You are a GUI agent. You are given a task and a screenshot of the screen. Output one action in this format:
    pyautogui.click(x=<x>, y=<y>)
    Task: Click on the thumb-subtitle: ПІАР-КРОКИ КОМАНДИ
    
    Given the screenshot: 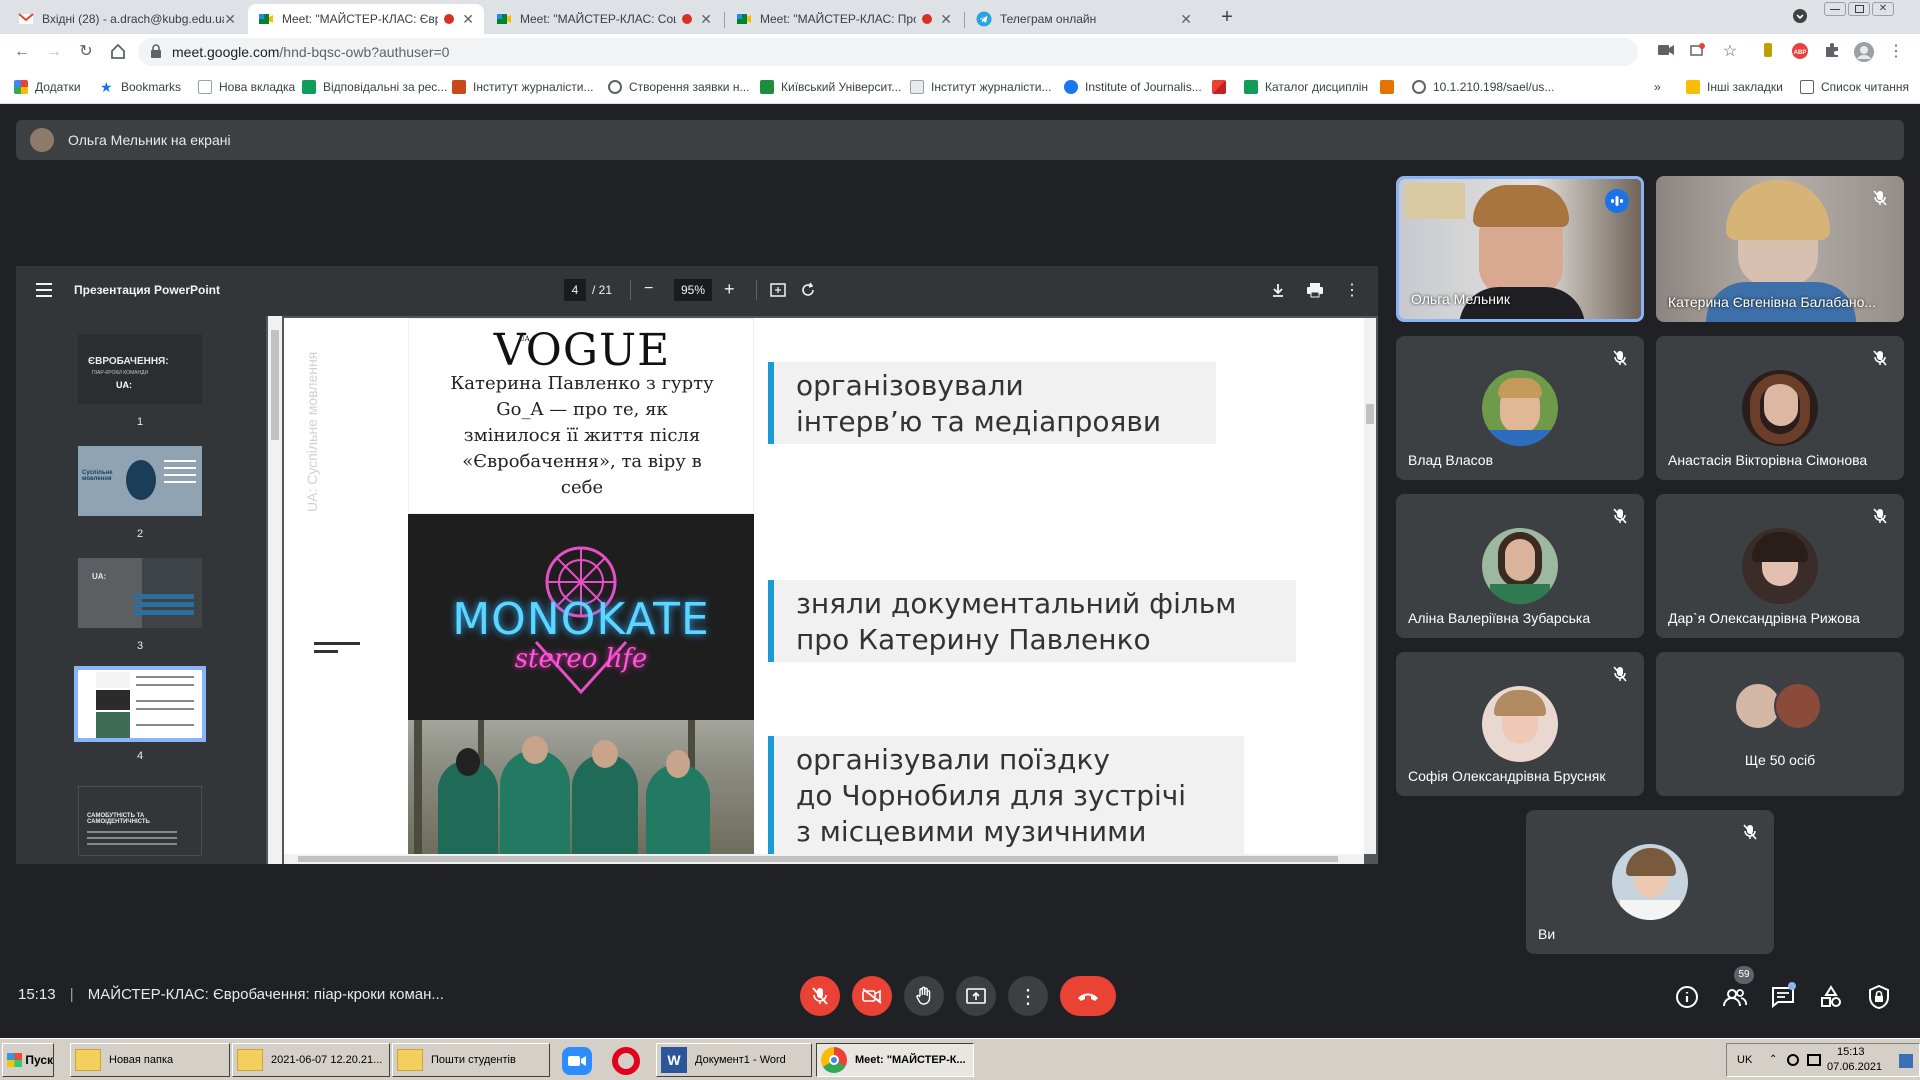 What is the action you would take?
    pyautogui.click(x=120, y=373)
    